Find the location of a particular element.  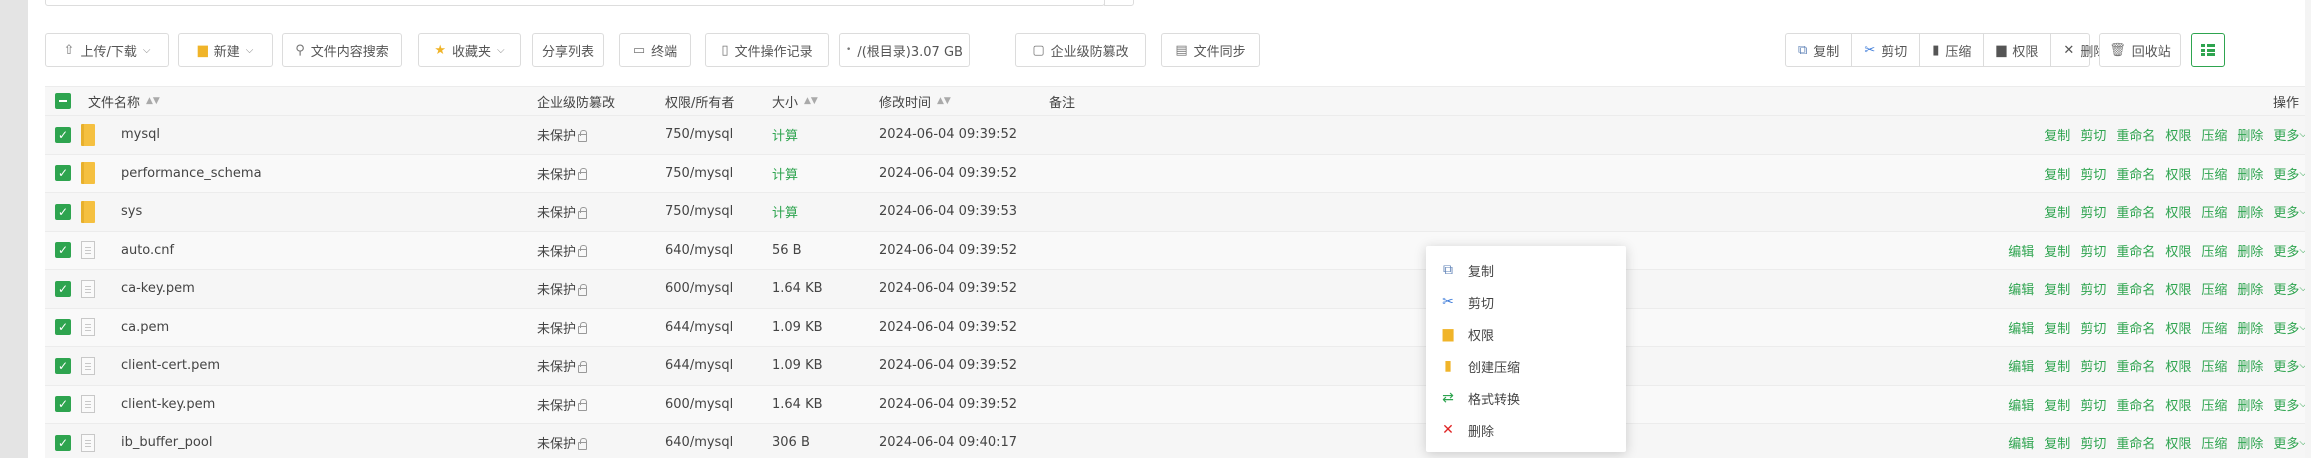

context-menu-delete: ✕ 删除 is located at coordinates (1526, 430).